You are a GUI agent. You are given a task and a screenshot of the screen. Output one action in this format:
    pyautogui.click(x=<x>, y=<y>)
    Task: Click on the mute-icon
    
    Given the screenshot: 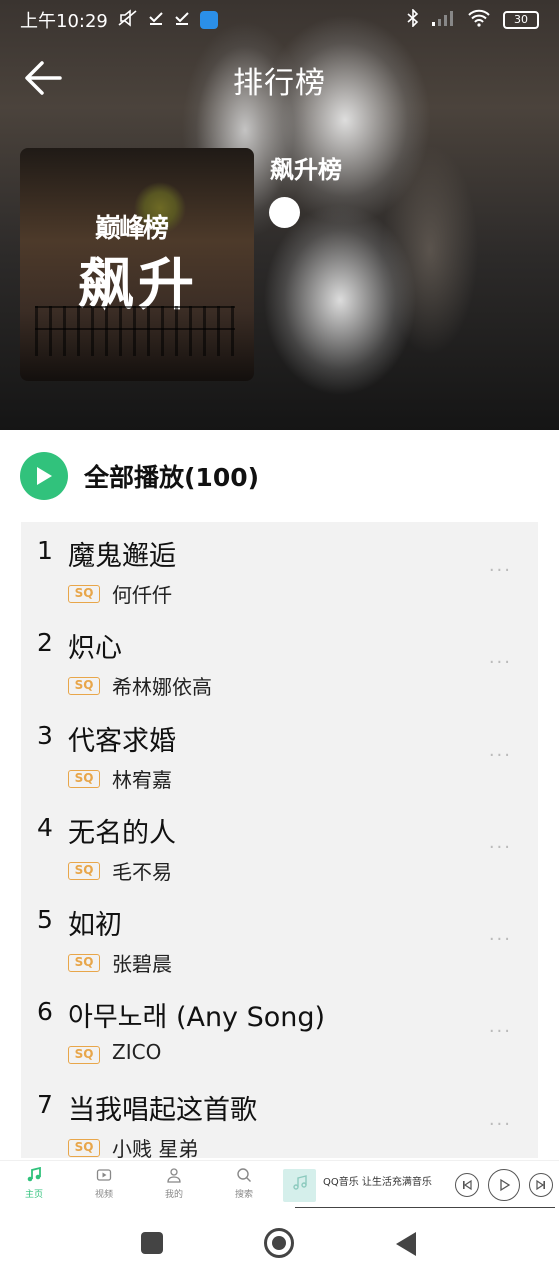 What is the action you would take?
    pyautogui.click(x=128, y=20)
    